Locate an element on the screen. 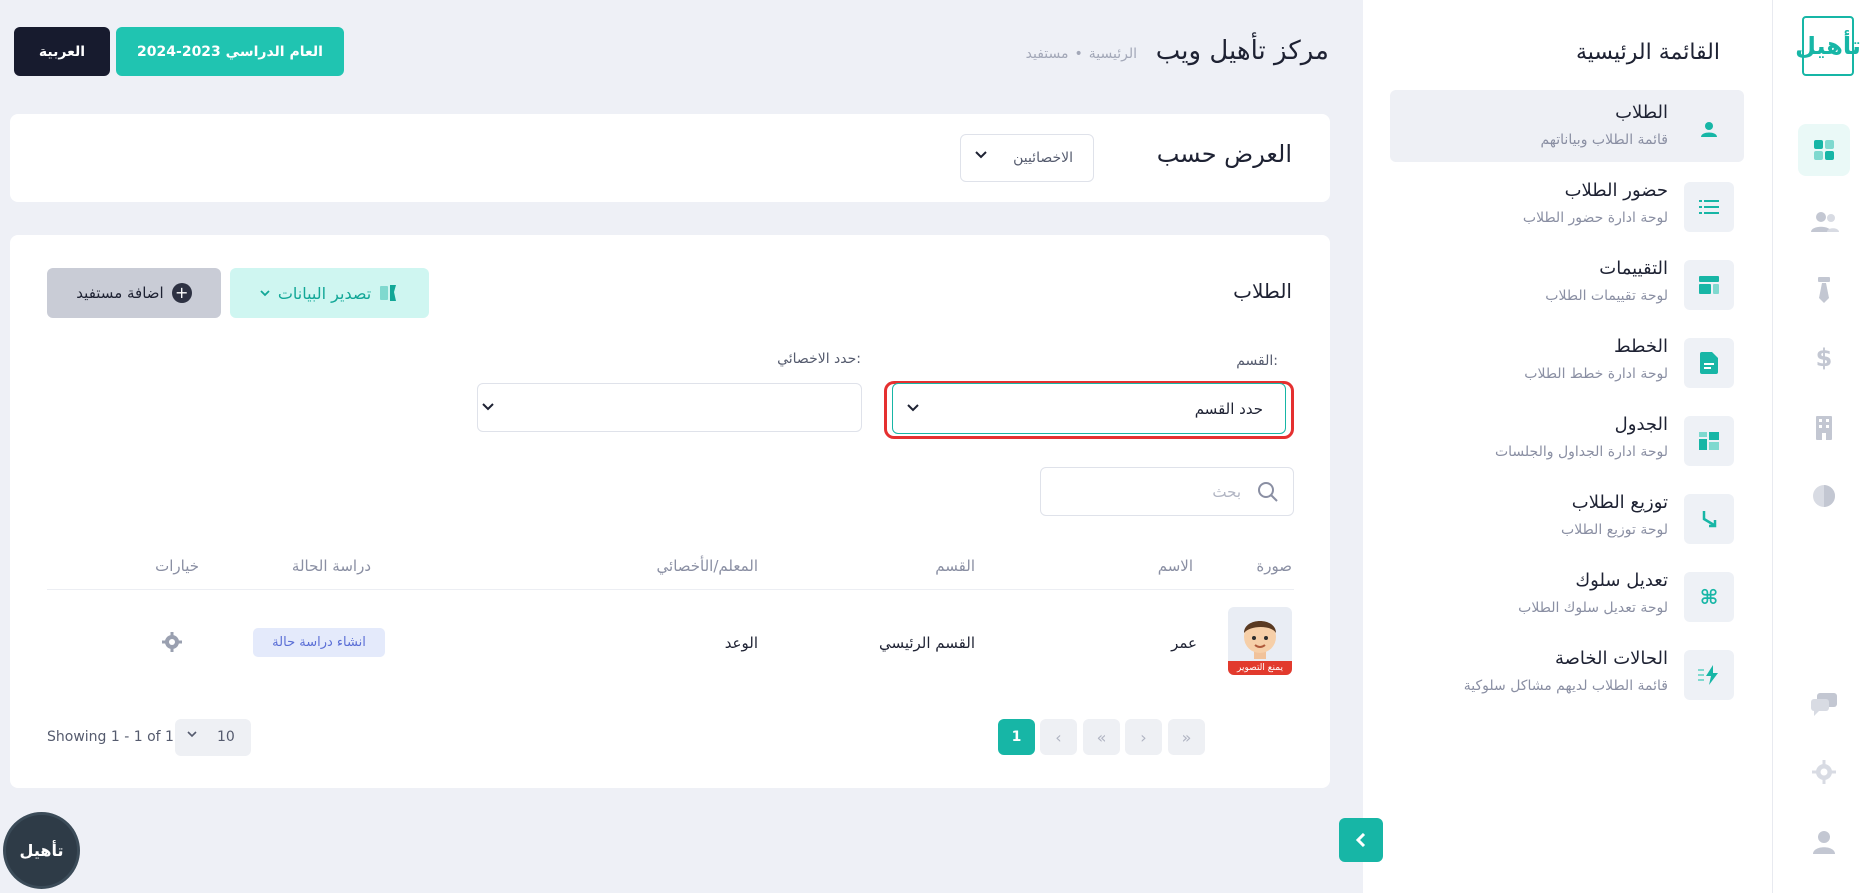 Image resolution: width=1872 pixels, height=893 pixels. search-placeholder: بحث is located at coordinates (1226, 492).